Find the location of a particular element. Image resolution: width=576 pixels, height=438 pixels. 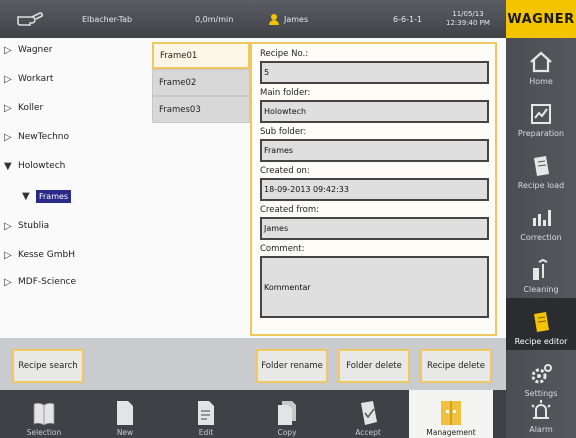

tree-item-koller: ▷ Koller is located at coordinates (23, 108).